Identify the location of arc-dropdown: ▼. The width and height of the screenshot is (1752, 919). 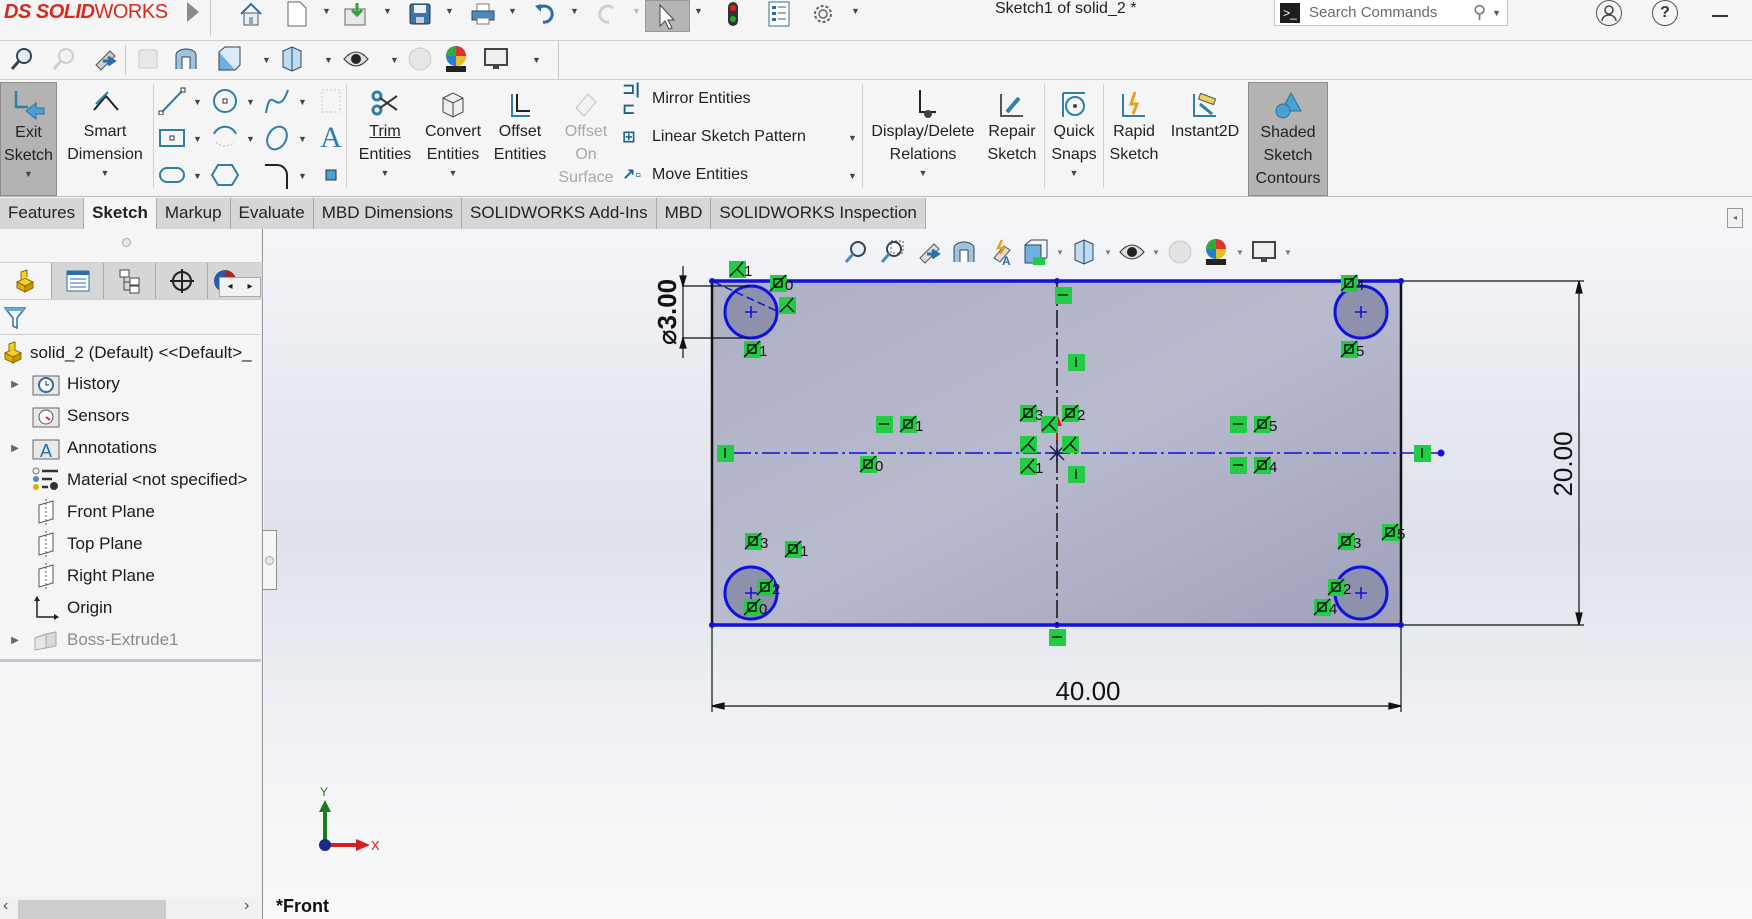
(250, 139).